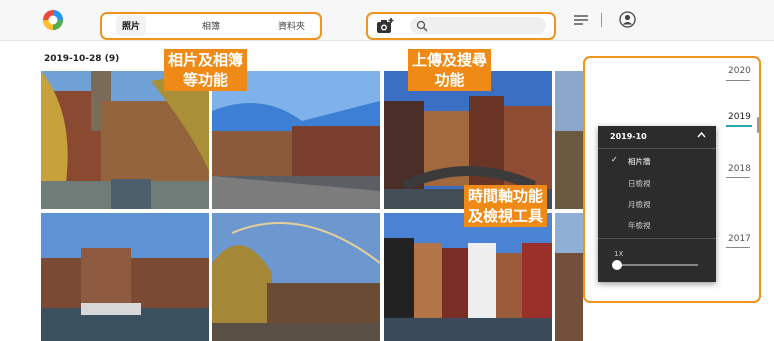  I want to click on tab-photos: 照片, so click(131, 25).